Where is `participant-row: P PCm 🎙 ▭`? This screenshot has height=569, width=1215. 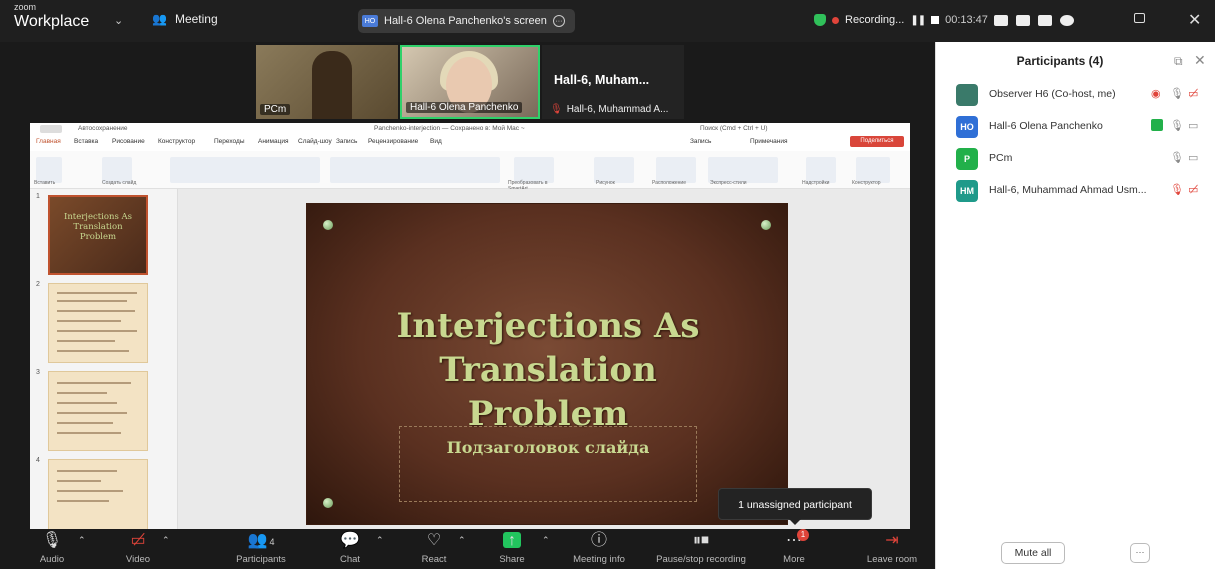
participant-row: P PCm 🎙 ▭ is located at coordinates (1075, 159).